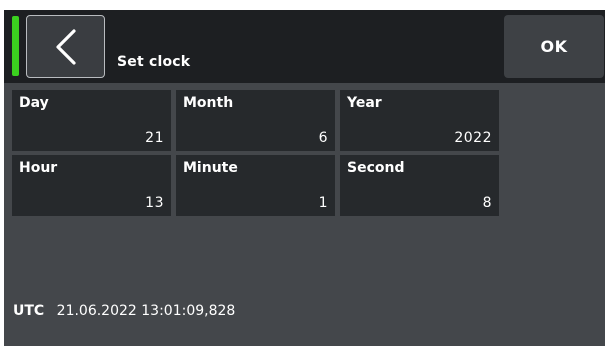 Image resolution: width=610 pixels, height=349 pixels. What do you see at coordinates (34, 103) in the screenshot?
I see `day-label: Day` at bounding box center [34, 103].